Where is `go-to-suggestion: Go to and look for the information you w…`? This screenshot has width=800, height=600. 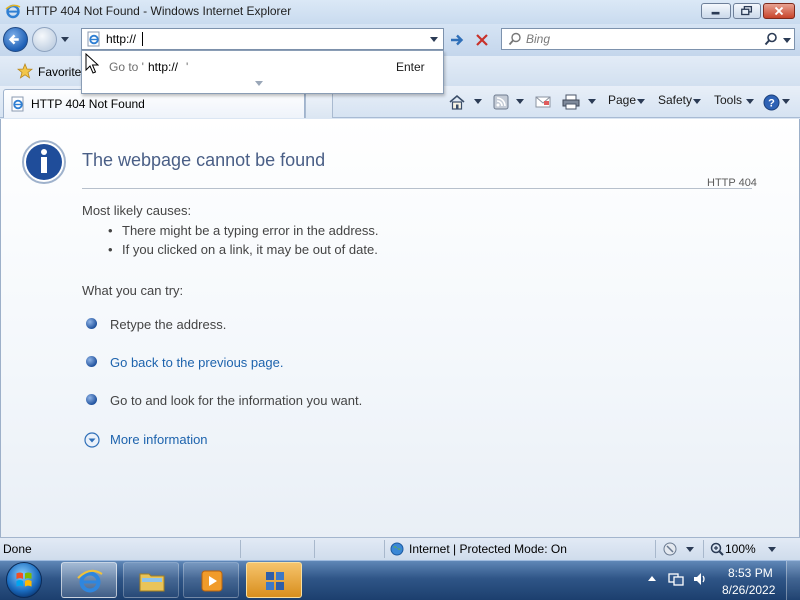
go-to-suggestion: Go to and look for the information you w… is located at coordinates (236, 400).